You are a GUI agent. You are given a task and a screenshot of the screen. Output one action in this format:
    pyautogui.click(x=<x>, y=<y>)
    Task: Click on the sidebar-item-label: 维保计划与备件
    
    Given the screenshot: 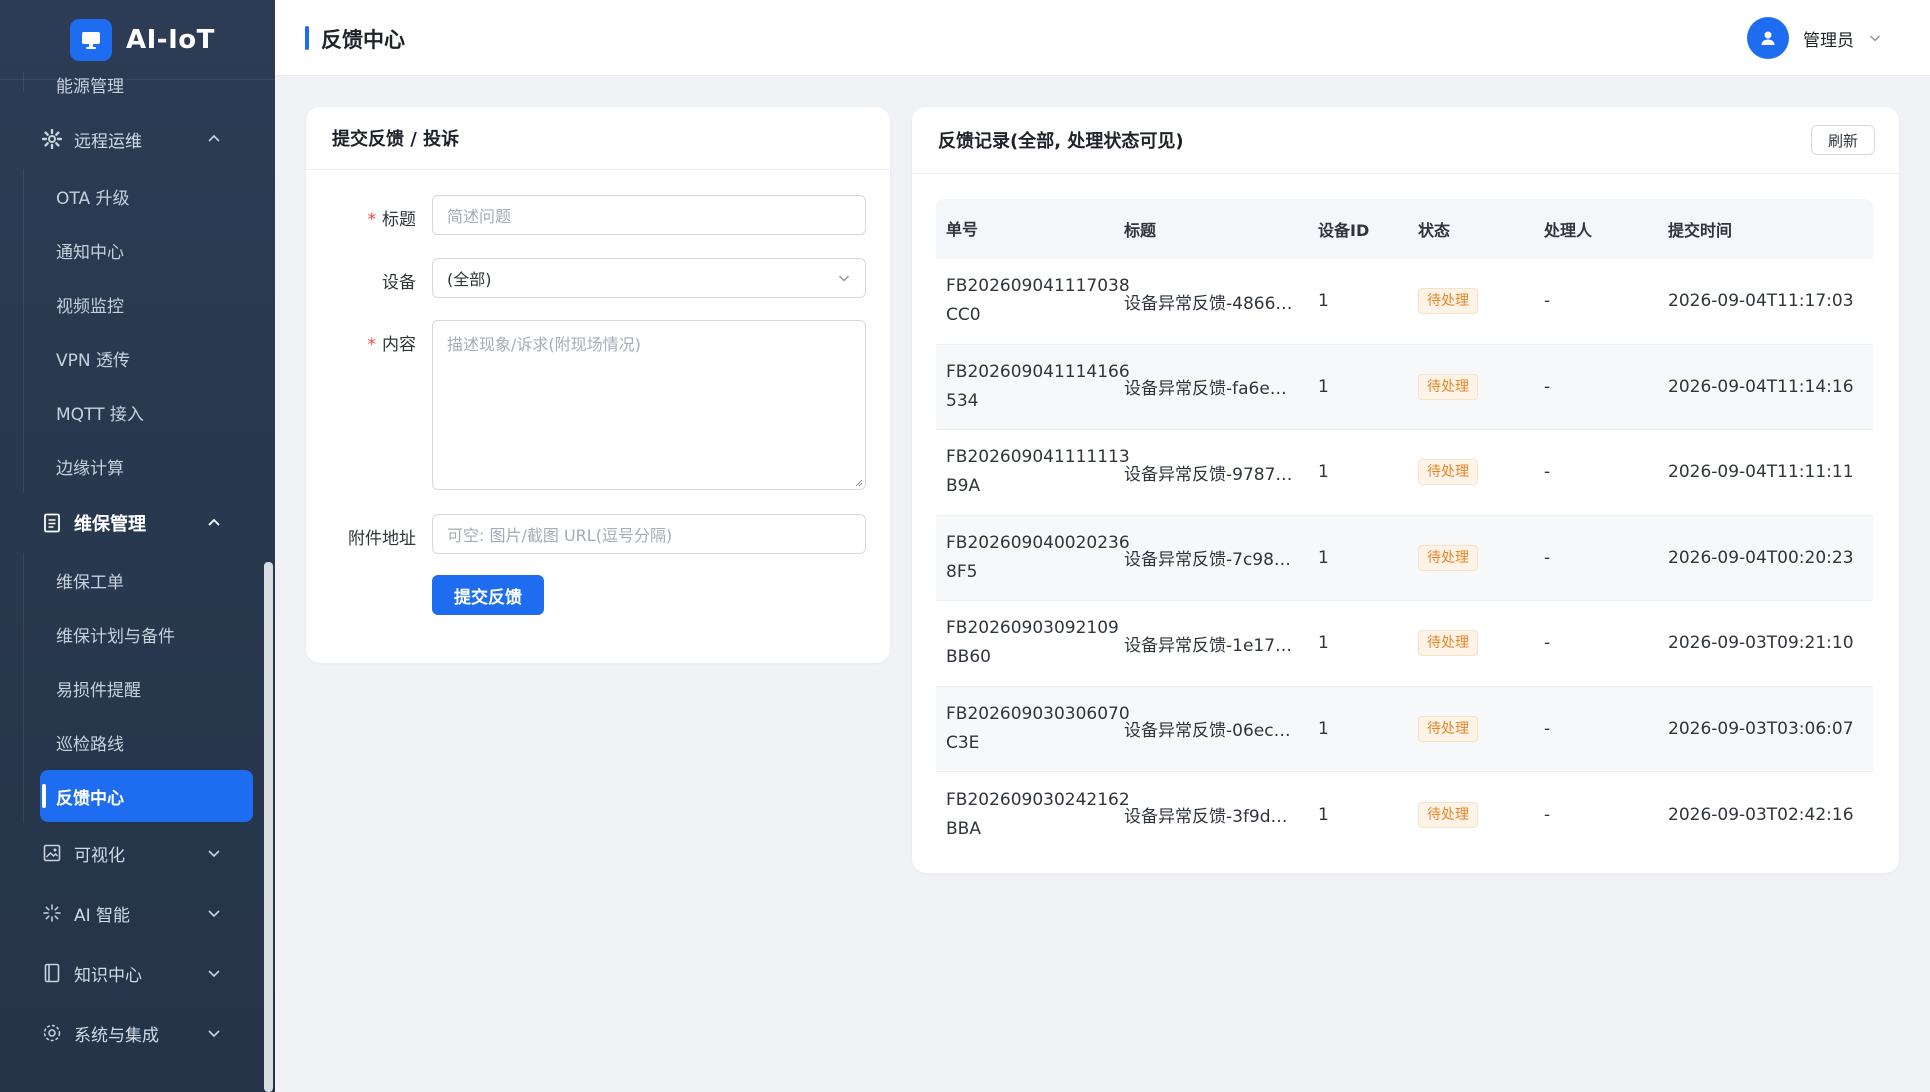 What is the action you would take?
    pyautogui.click(x=115, y=636)
    